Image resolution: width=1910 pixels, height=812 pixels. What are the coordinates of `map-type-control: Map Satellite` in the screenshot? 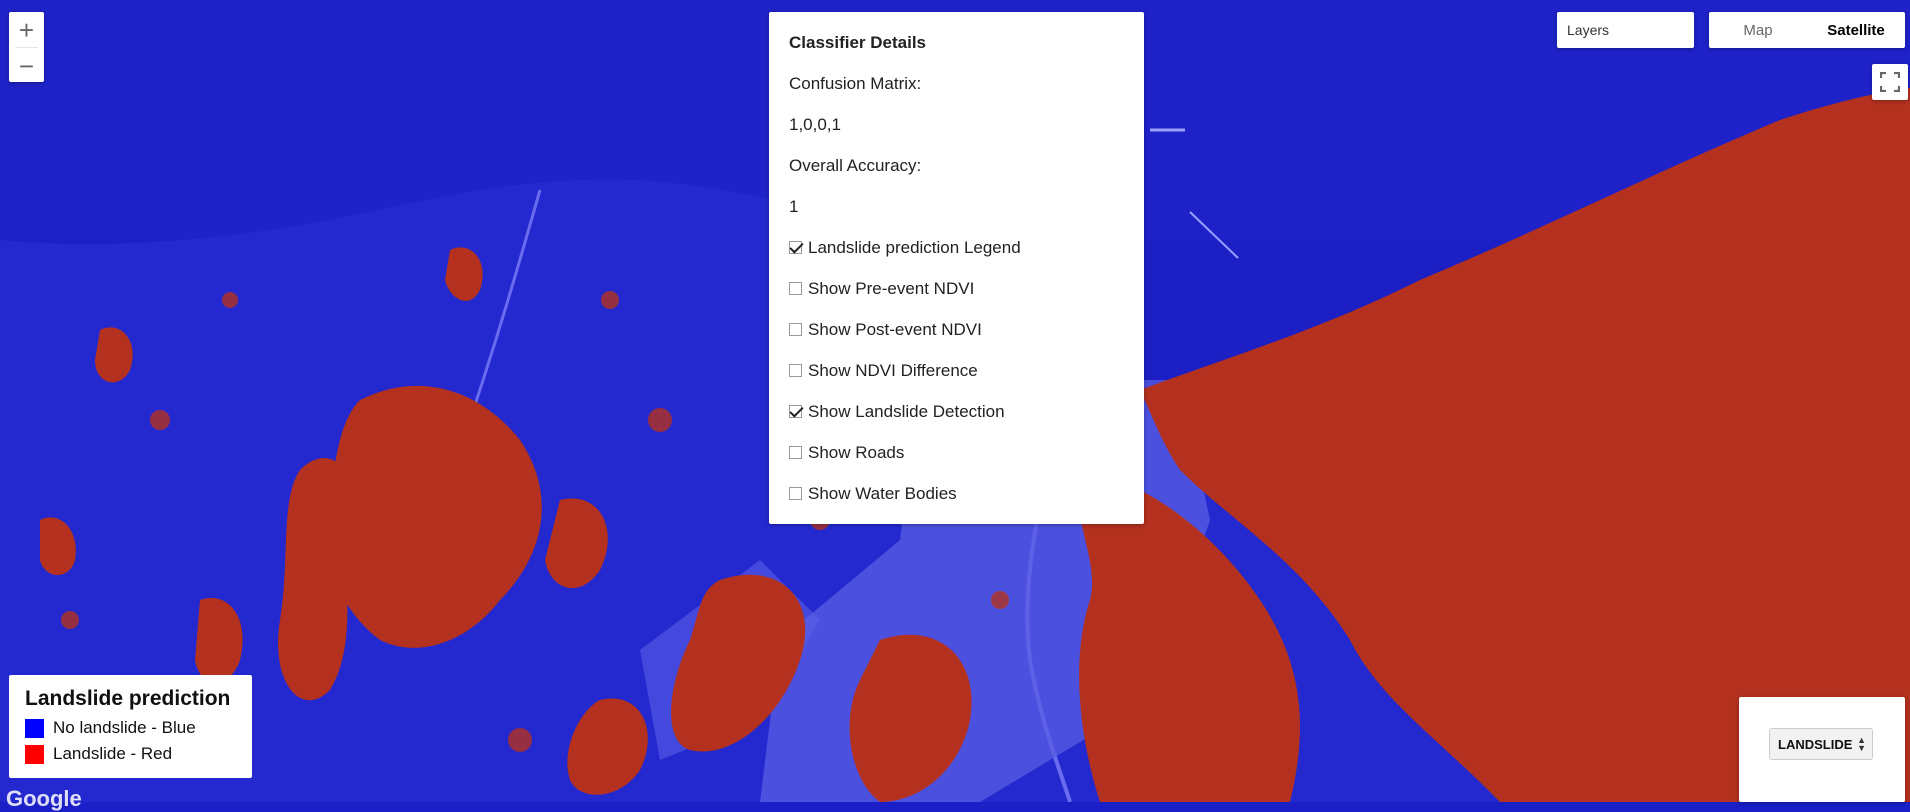 It's located at (1807, 30).